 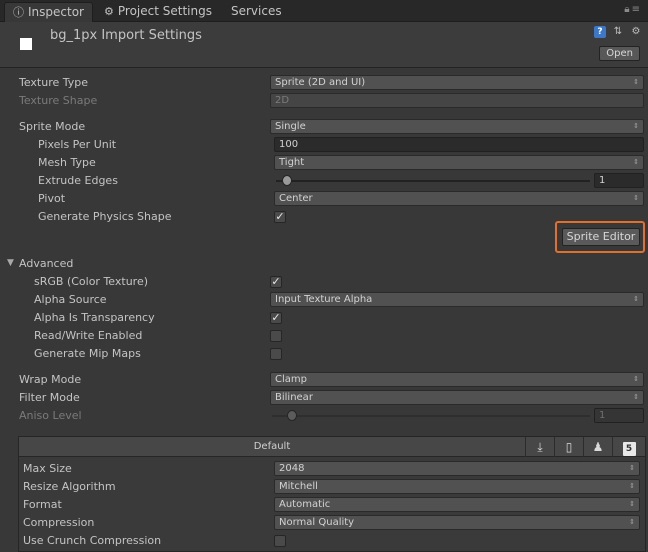 I want to click on extrude-edges-row: Extrude Edges 1, so click(x=324, y=181).